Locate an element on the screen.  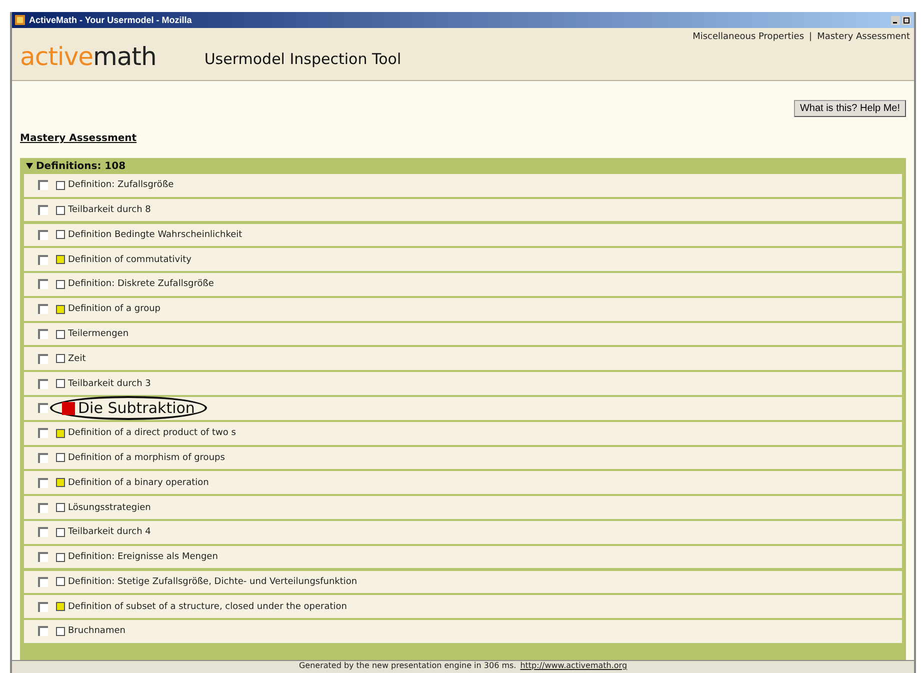
help-button: What is this? Help Me! is located at coordinates (850, 108).